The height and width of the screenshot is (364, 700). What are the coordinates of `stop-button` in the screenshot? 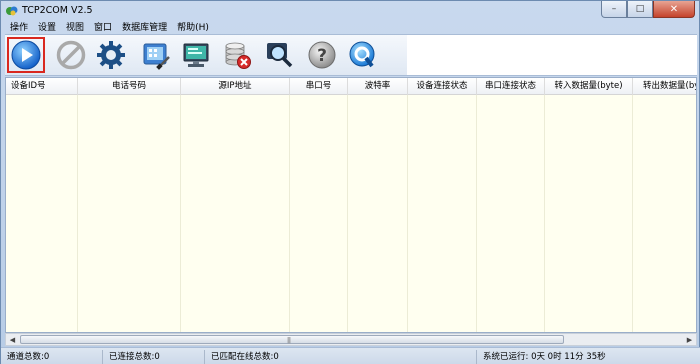 It's located at (71, 55).